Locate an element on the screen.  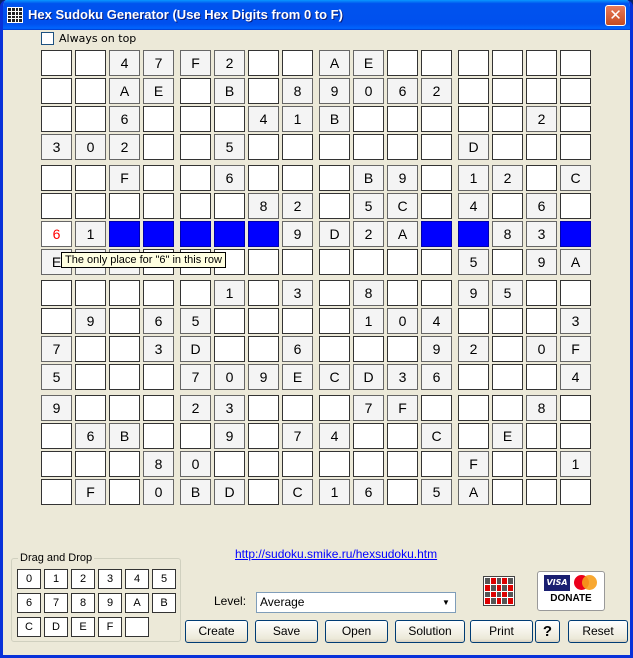
digit-tile: C is located at coordinates (29, 627).